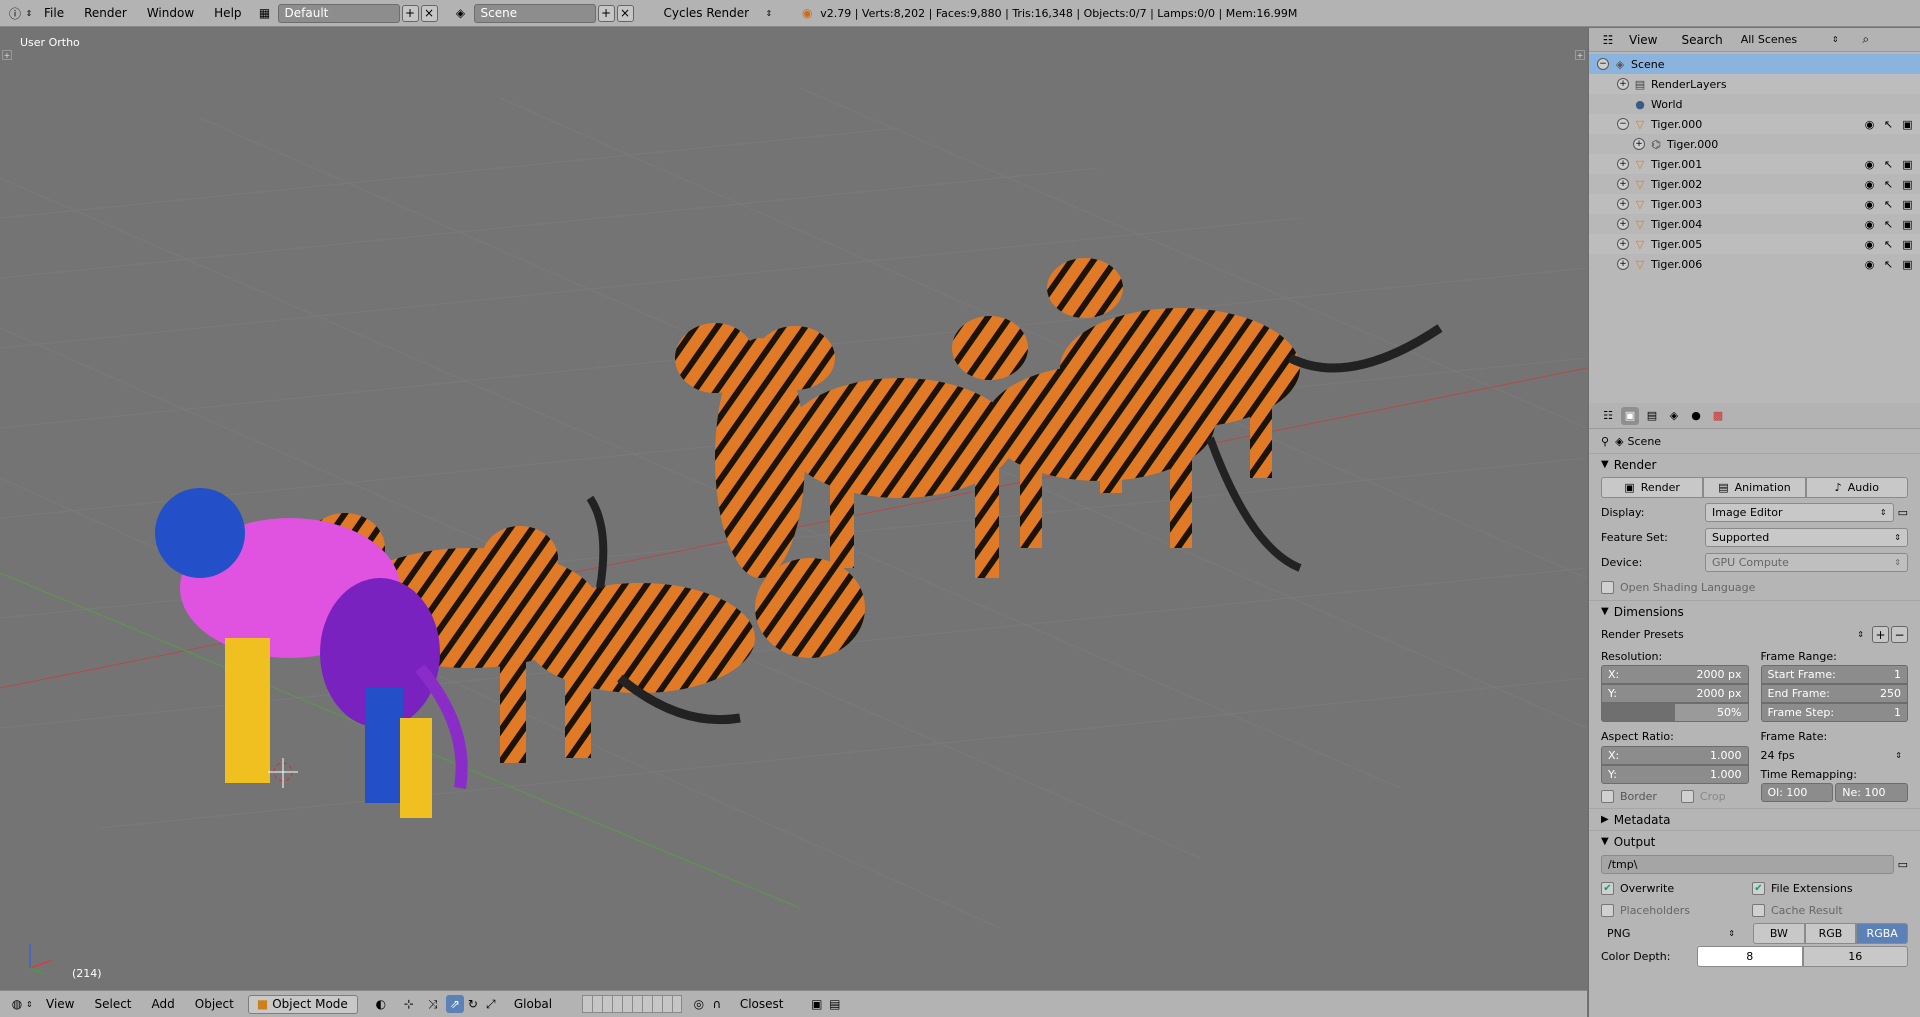 The image size is (1920, 1017). I want to click on layers-grid, so click(631, 1004).